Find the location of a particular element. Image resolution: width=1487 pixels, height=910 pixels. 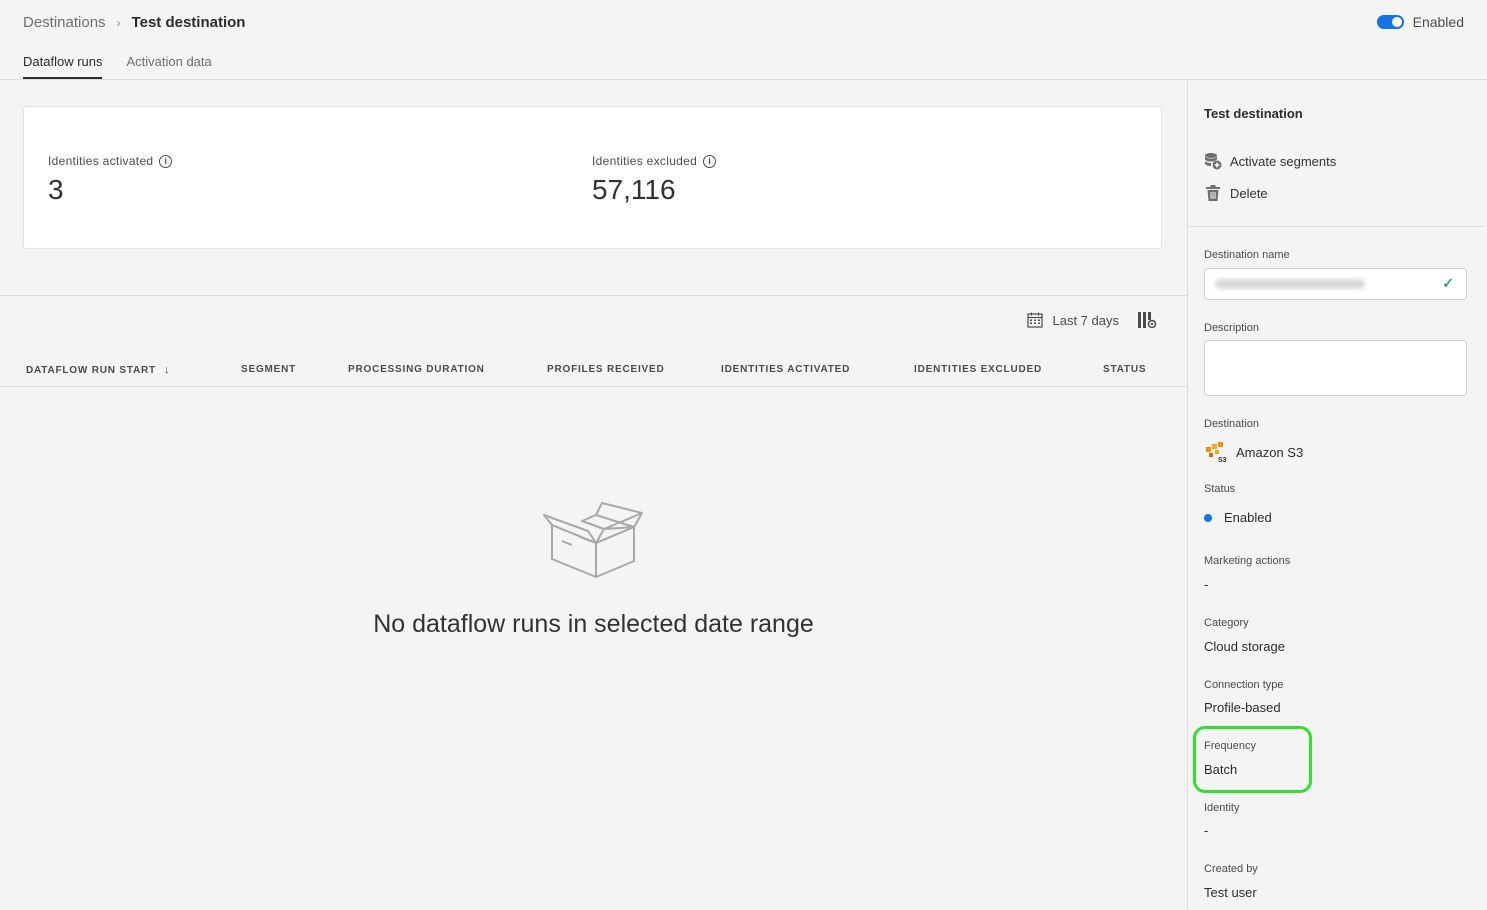

status-label: Status is located at coordinates (1220, 489).